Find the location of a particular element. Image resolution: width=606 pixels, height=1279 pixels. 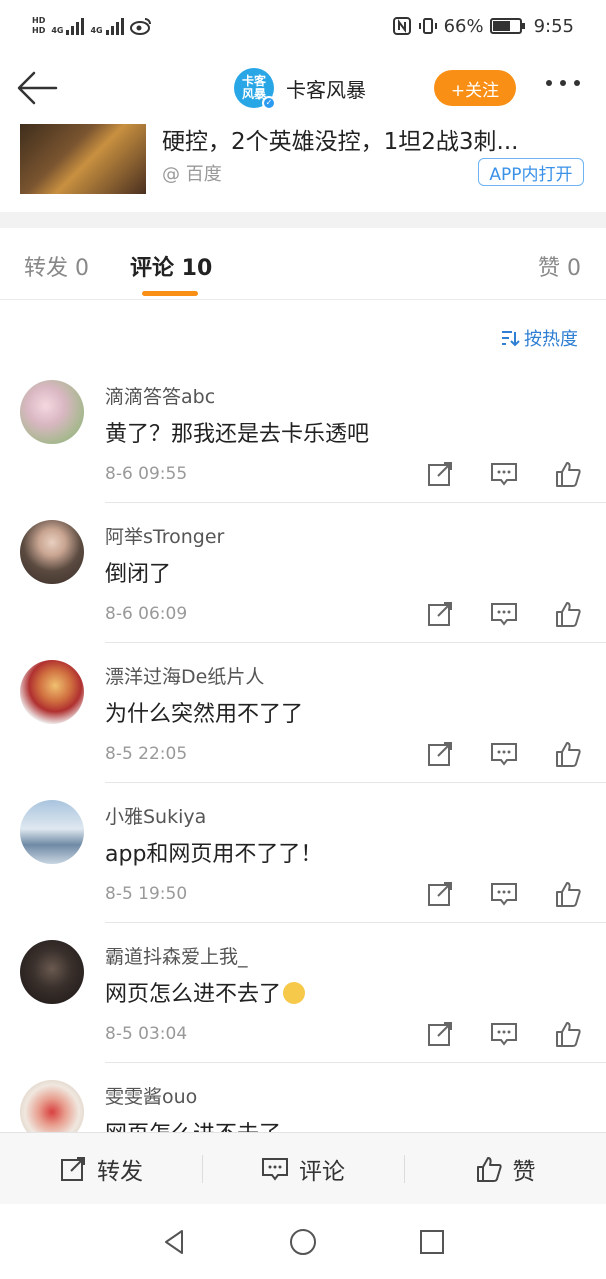

open-in-app-button: APP内打开 is located at coordinates (531, 172).